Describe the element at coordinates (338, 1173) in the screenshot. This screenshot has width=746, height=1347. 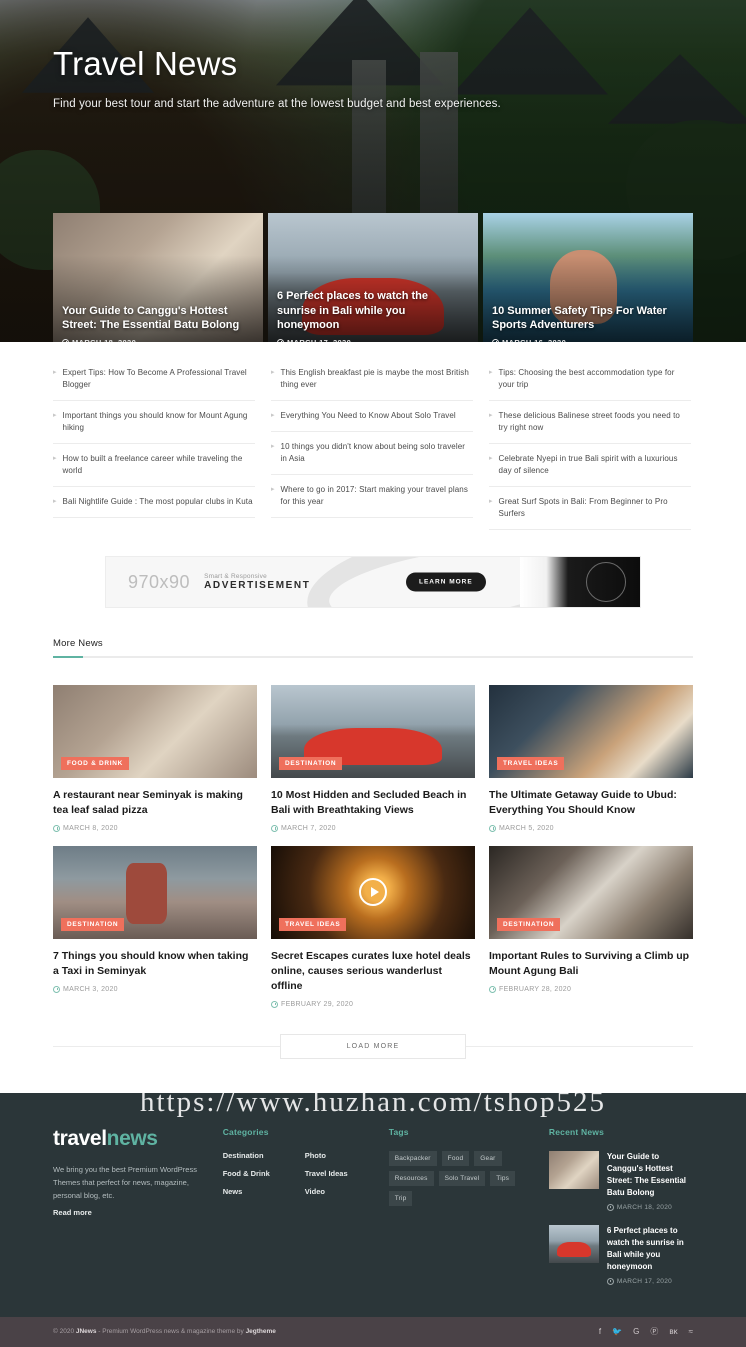
I see `footer-category-link: Travel Ideas` at that location.